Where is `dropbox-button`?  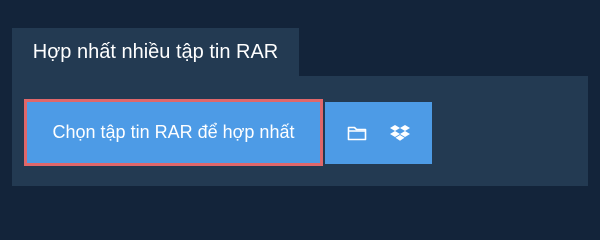 dropbox-button is located at coordinates (400, 133).